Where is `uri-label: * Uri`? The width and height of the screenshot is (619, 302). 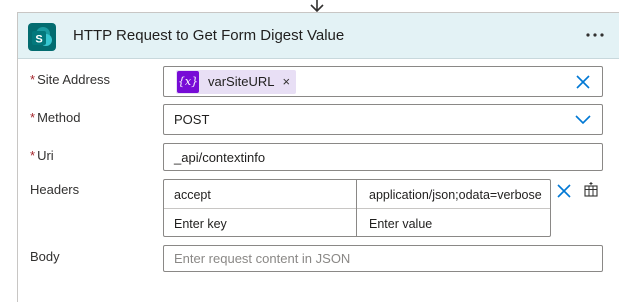 uri-label: * Uri is located at coordinates (42, 155).